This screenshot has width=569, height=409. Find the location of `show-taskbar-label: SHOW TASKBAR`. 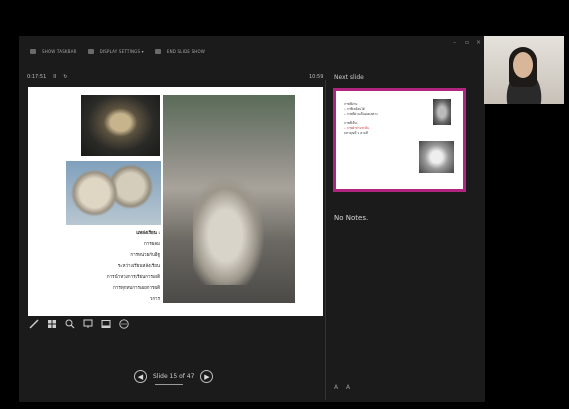

show-taskbar-label: SHOW TASKBAR is located at coordinates (59, 51).